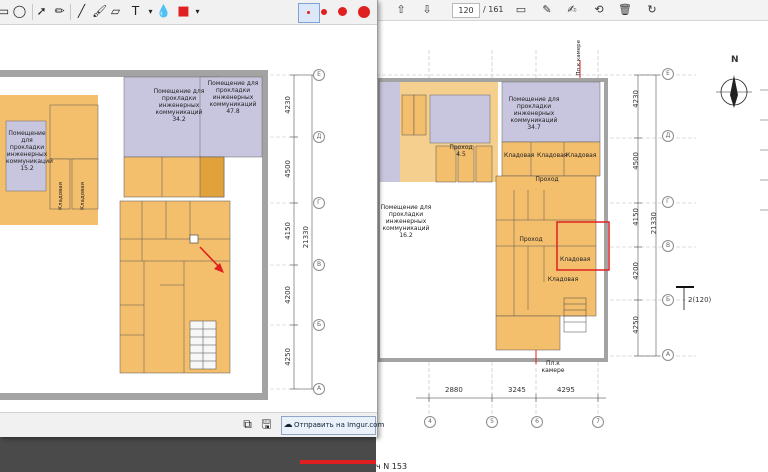 The height and width of the screenshot is (472, 768). I want to click on doc-number-partial: ч N 153, so click(392, 466).